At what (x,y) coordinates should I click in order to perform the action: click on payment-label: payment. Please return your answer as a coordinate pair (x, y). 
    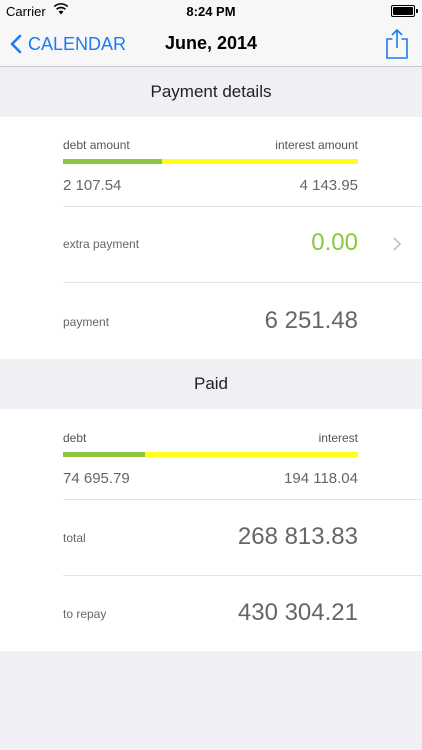
    Looking at the image, I should click on (86, 322).